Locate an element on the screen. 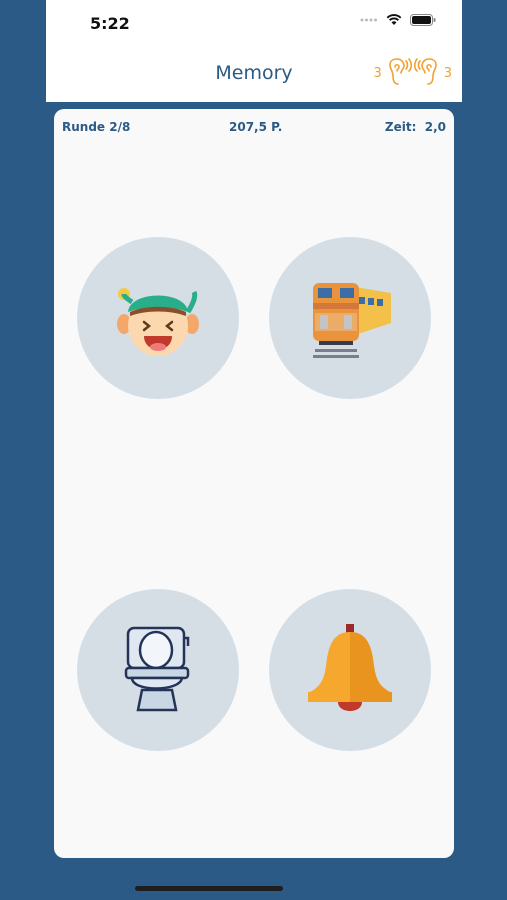  memory-card-train is located at coordinates (350, 318).